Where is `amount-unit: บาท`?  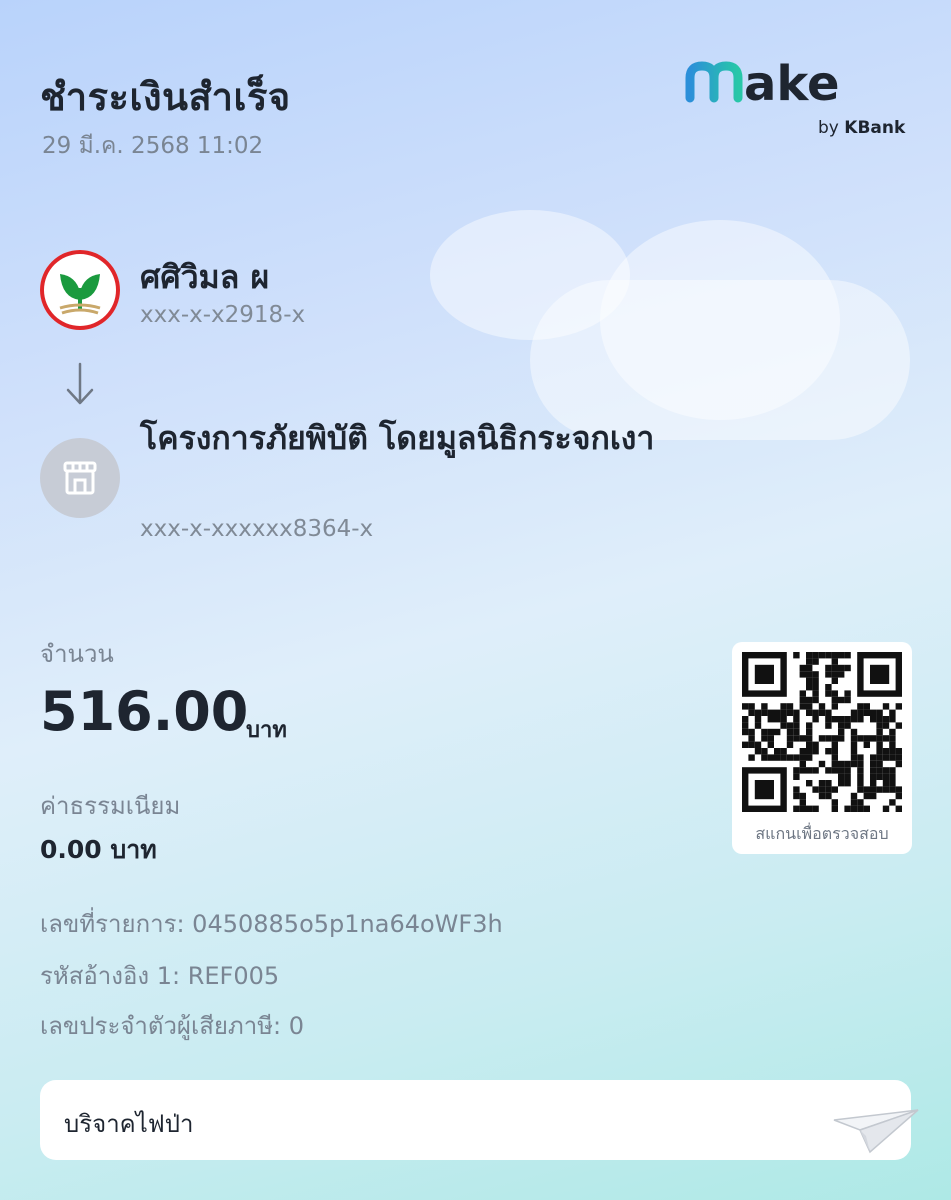
amount-unit: บาท is located at coordinates (266, 730).